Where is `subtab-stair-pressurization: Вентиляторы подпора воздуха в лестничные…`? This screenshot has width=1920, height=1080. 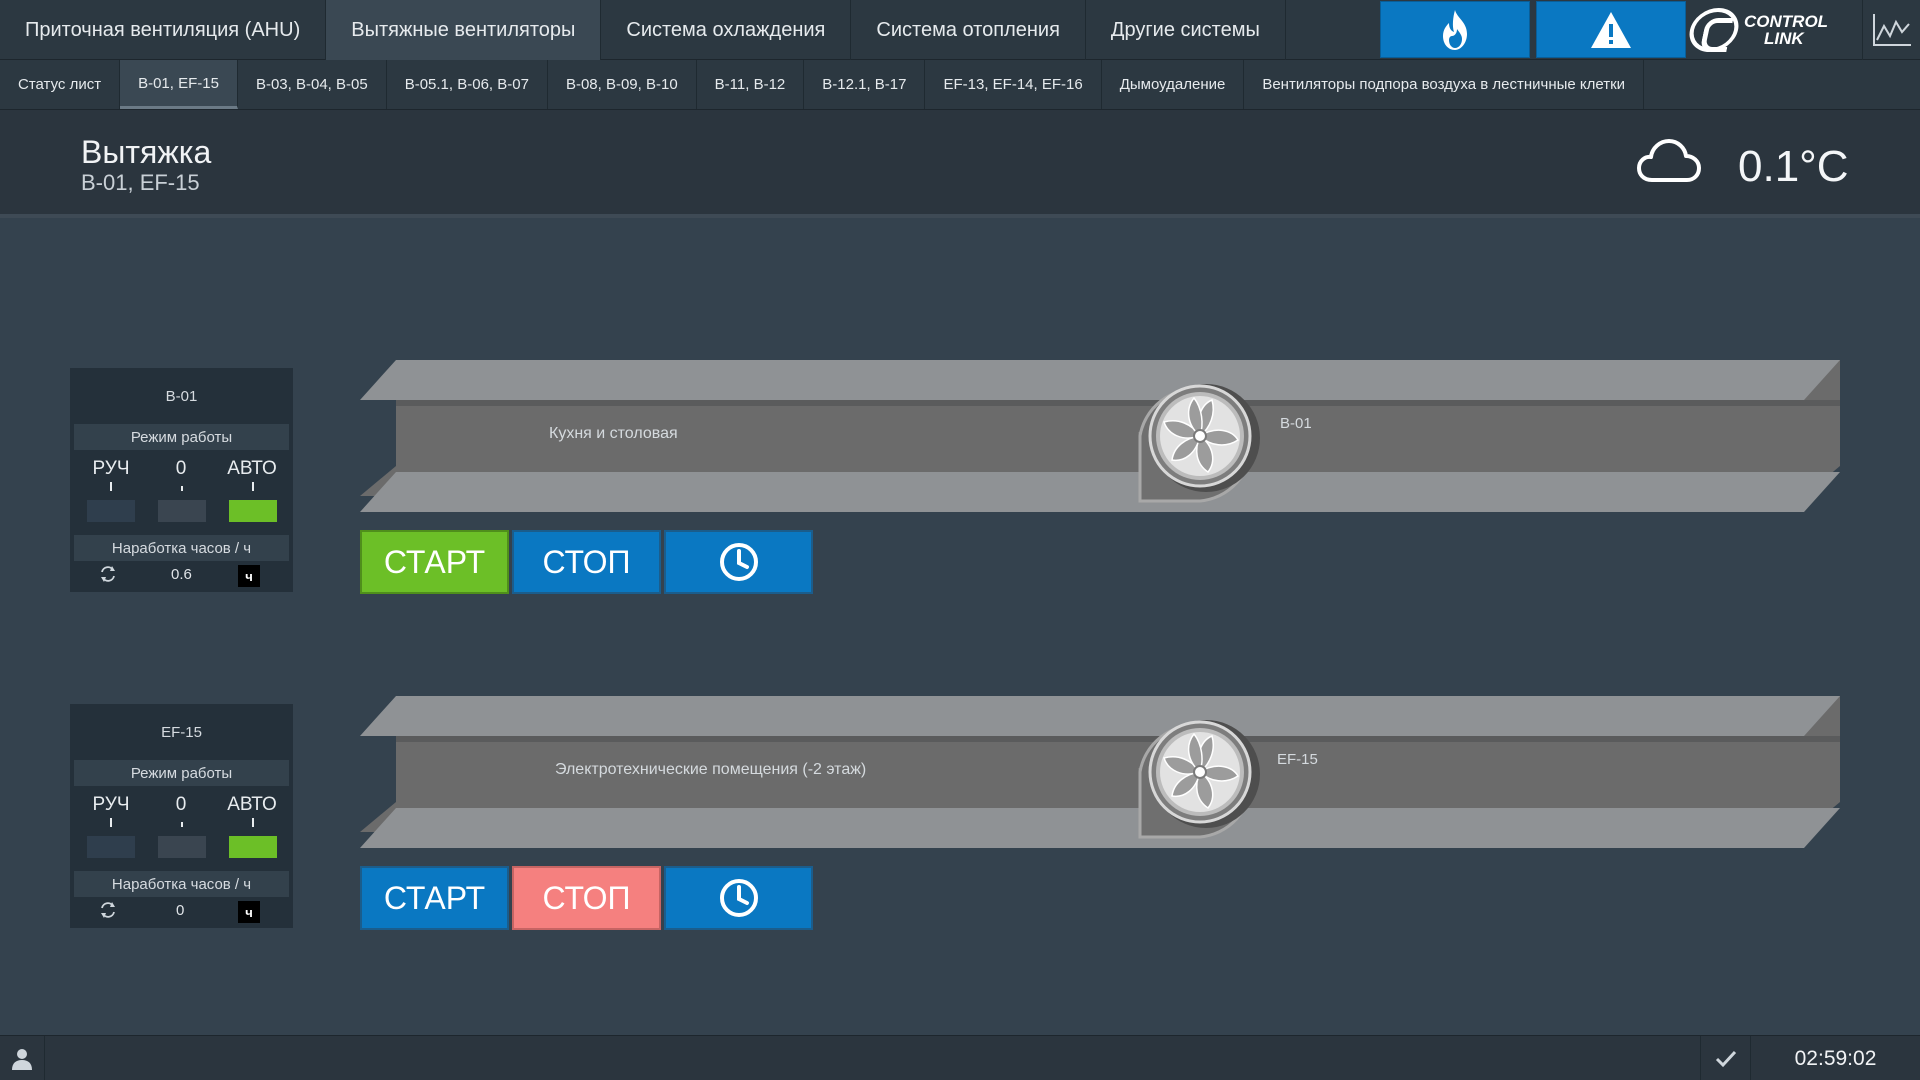
subtab-stair-pressurization: Вентиляторы подпора воздуха в лестничные… is located at coordinates (1444, 84).